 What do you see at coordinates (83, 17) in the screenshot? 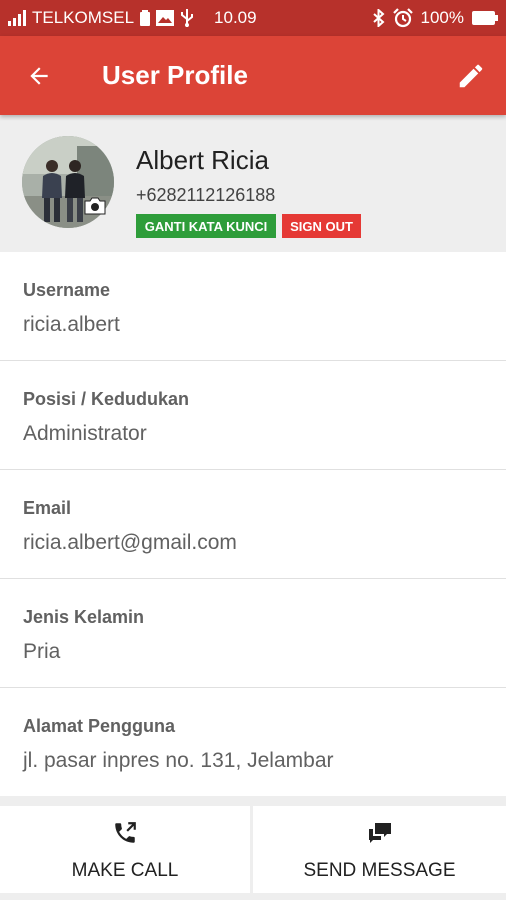
I see `carrier-name: TELKOMSEL` at bounding box center [83, 17].